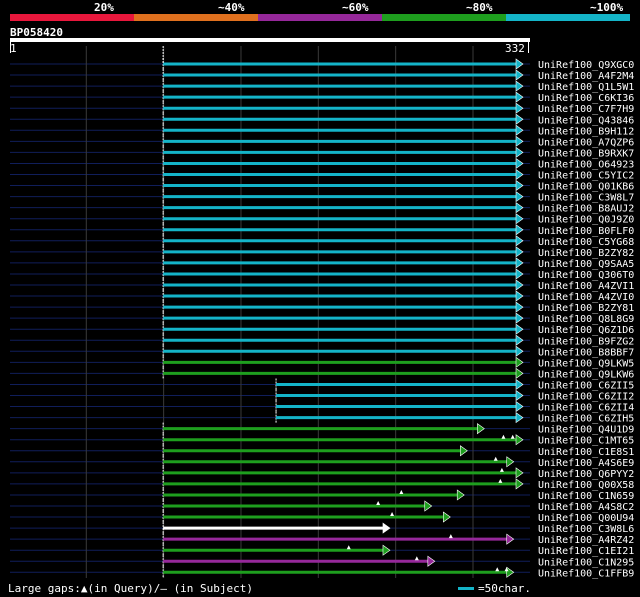 This screenshot has height=597, width=640. I want to click on hit-label: UniRef100_Q43846, so click(586, 120).